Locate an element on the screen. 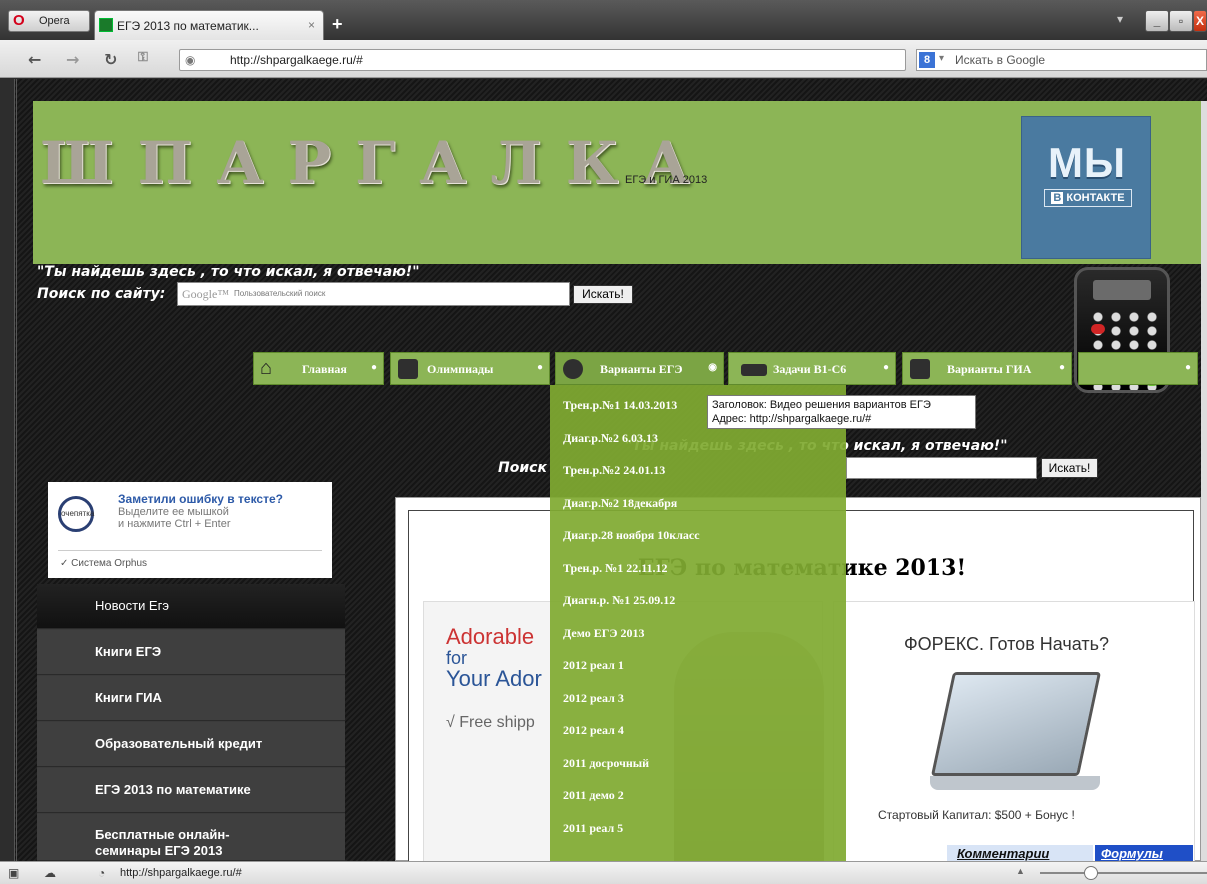 The width and height of the screenshot is (1207, 884). site-search-button: Искать! is located at coordinates (603, 294).